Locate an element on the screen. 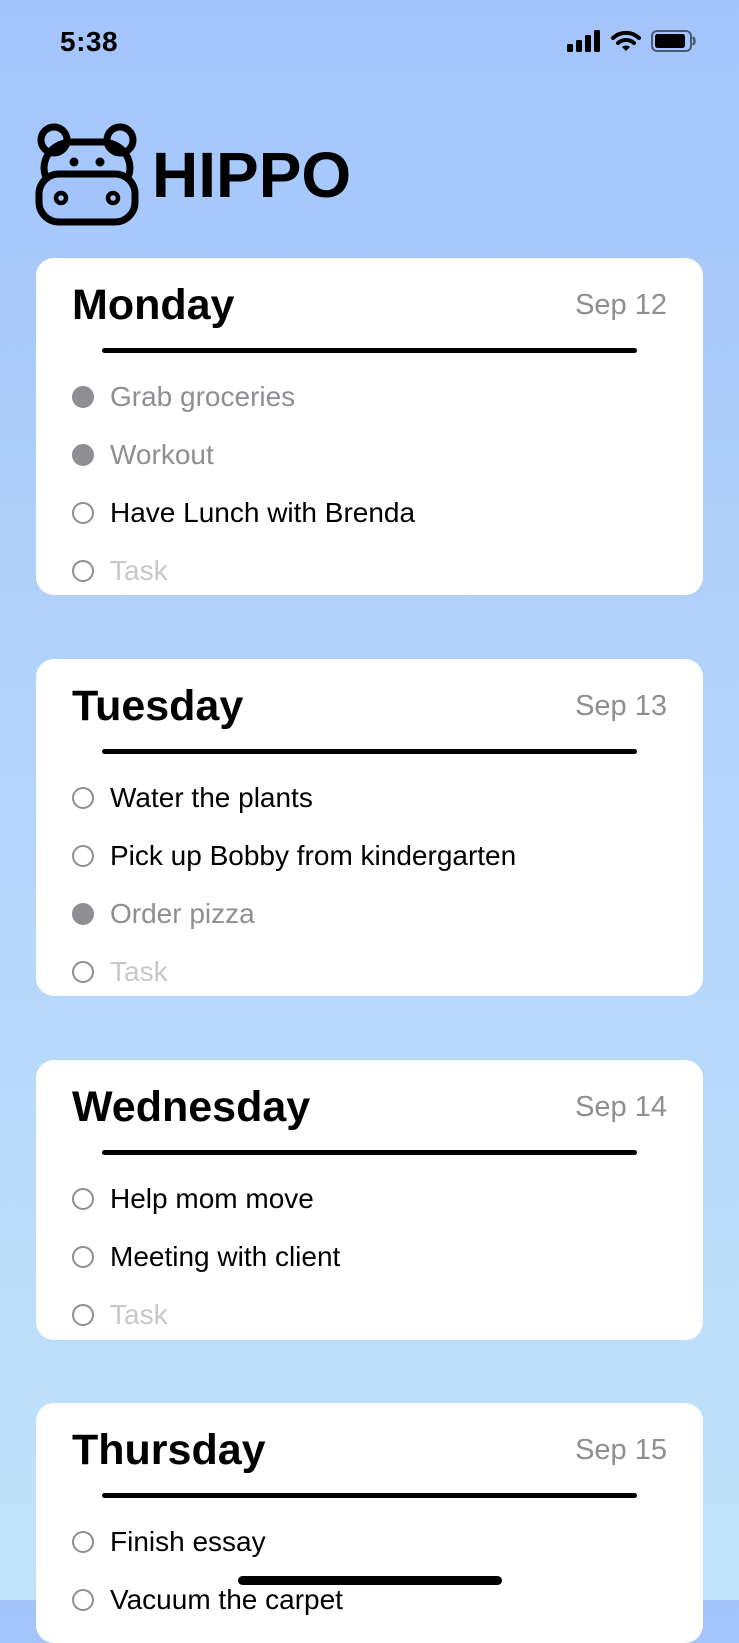 This screenshot has height=1643, width=739. task-item: Workout is located at coordinates (377, 455).